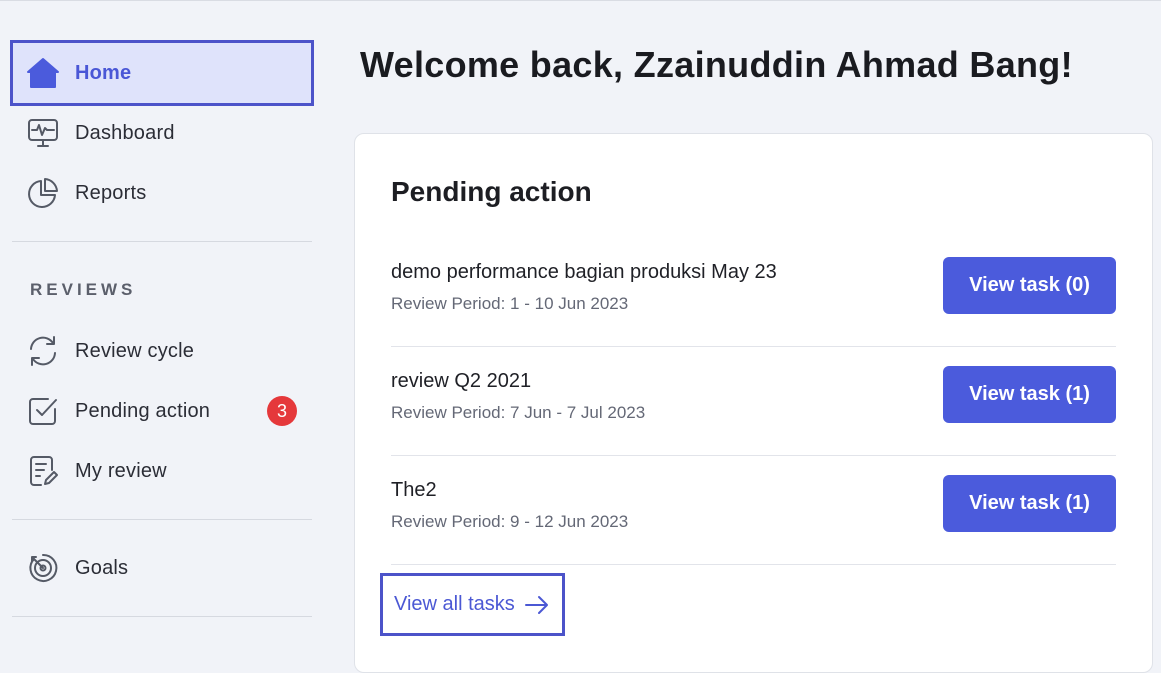  I want to click on sidebar-item-my-review: My review, so click(162, 471).